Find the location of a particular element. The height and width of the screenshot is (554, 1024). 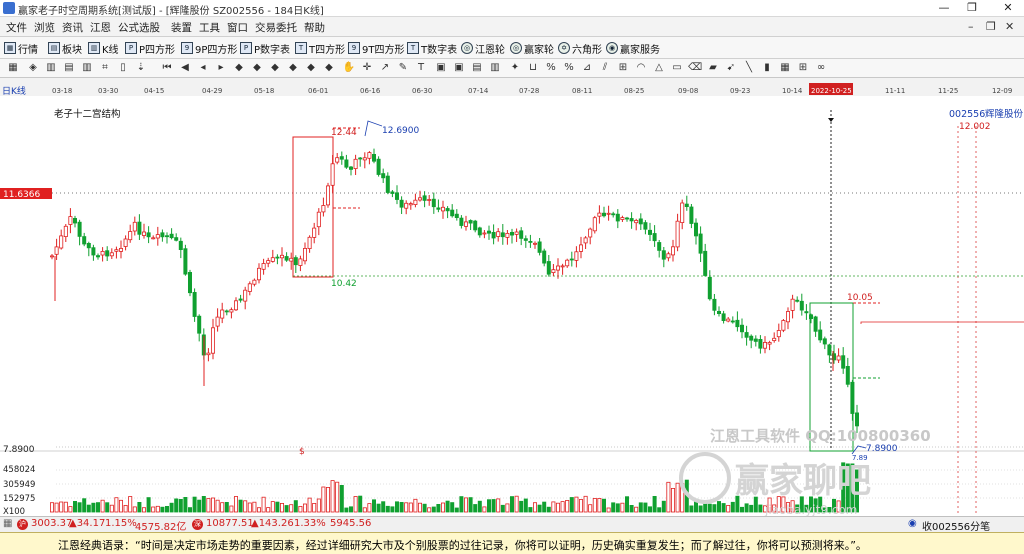

date-tick-label: 03-18 is located at coordinates (62, 91).